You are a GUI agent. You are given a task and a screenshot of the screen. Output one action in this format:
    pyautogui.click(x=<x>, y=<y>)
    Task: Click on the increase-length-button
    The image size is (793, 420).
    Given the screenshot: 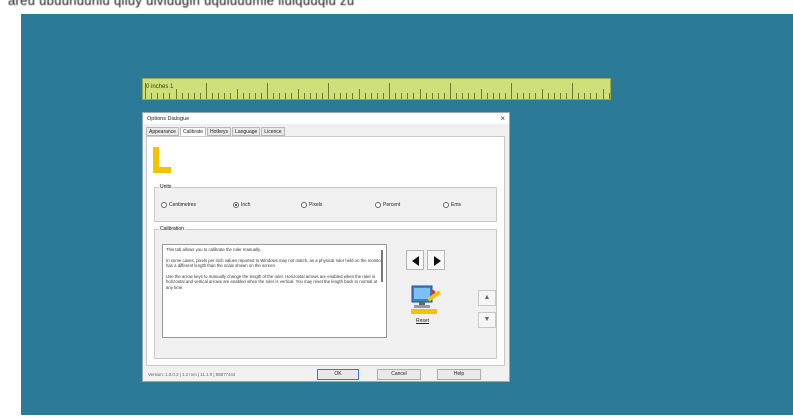 What is the action you would take?
    pyautogui.click(x=436, y=260)
    